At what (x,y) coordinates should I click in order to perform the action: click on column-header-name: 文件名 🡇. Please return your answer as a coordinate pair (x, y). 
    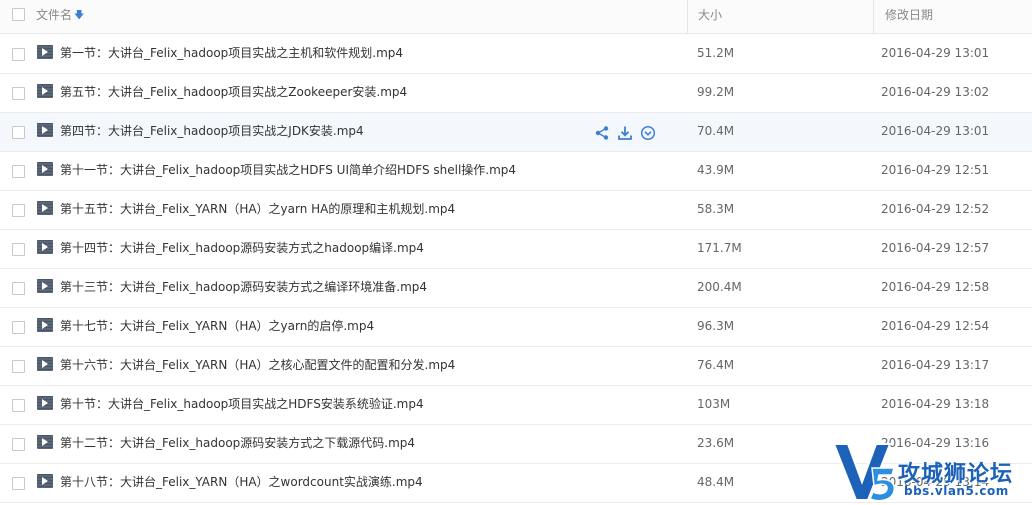
    Looking at the image, I should click on (60, 17).